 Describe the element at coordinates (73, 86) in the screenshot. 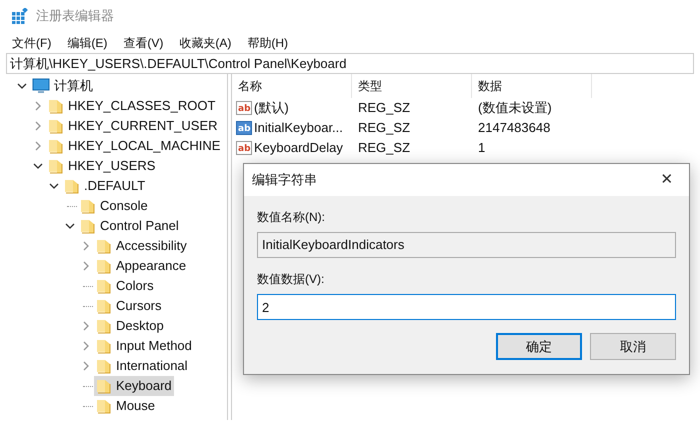

I see `tree-label: 计算机` at that location.